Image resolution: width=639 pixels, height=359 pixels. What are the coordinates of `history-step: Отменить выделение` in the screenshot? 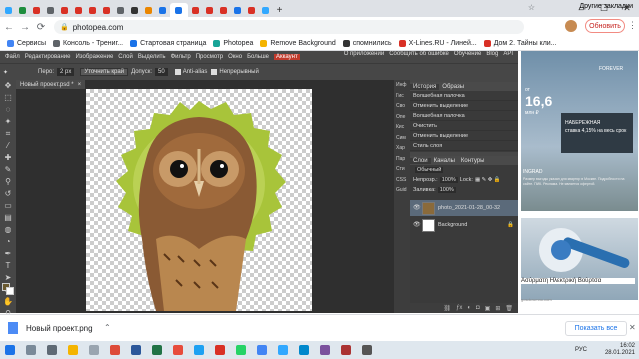 It's located at (464, 106).